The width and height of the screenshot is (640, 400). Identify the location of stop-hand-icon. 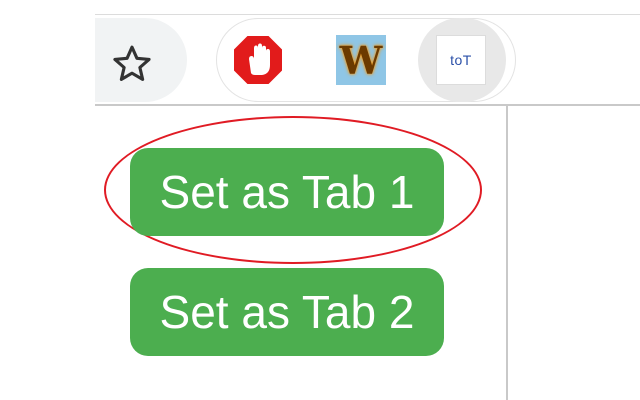
(258, 60).